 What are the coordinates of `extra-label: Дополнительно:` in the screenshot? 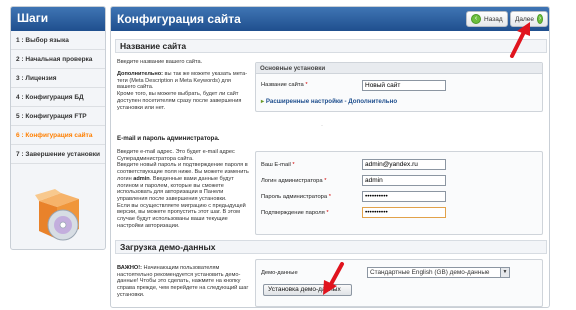 It's located at (140, 74).